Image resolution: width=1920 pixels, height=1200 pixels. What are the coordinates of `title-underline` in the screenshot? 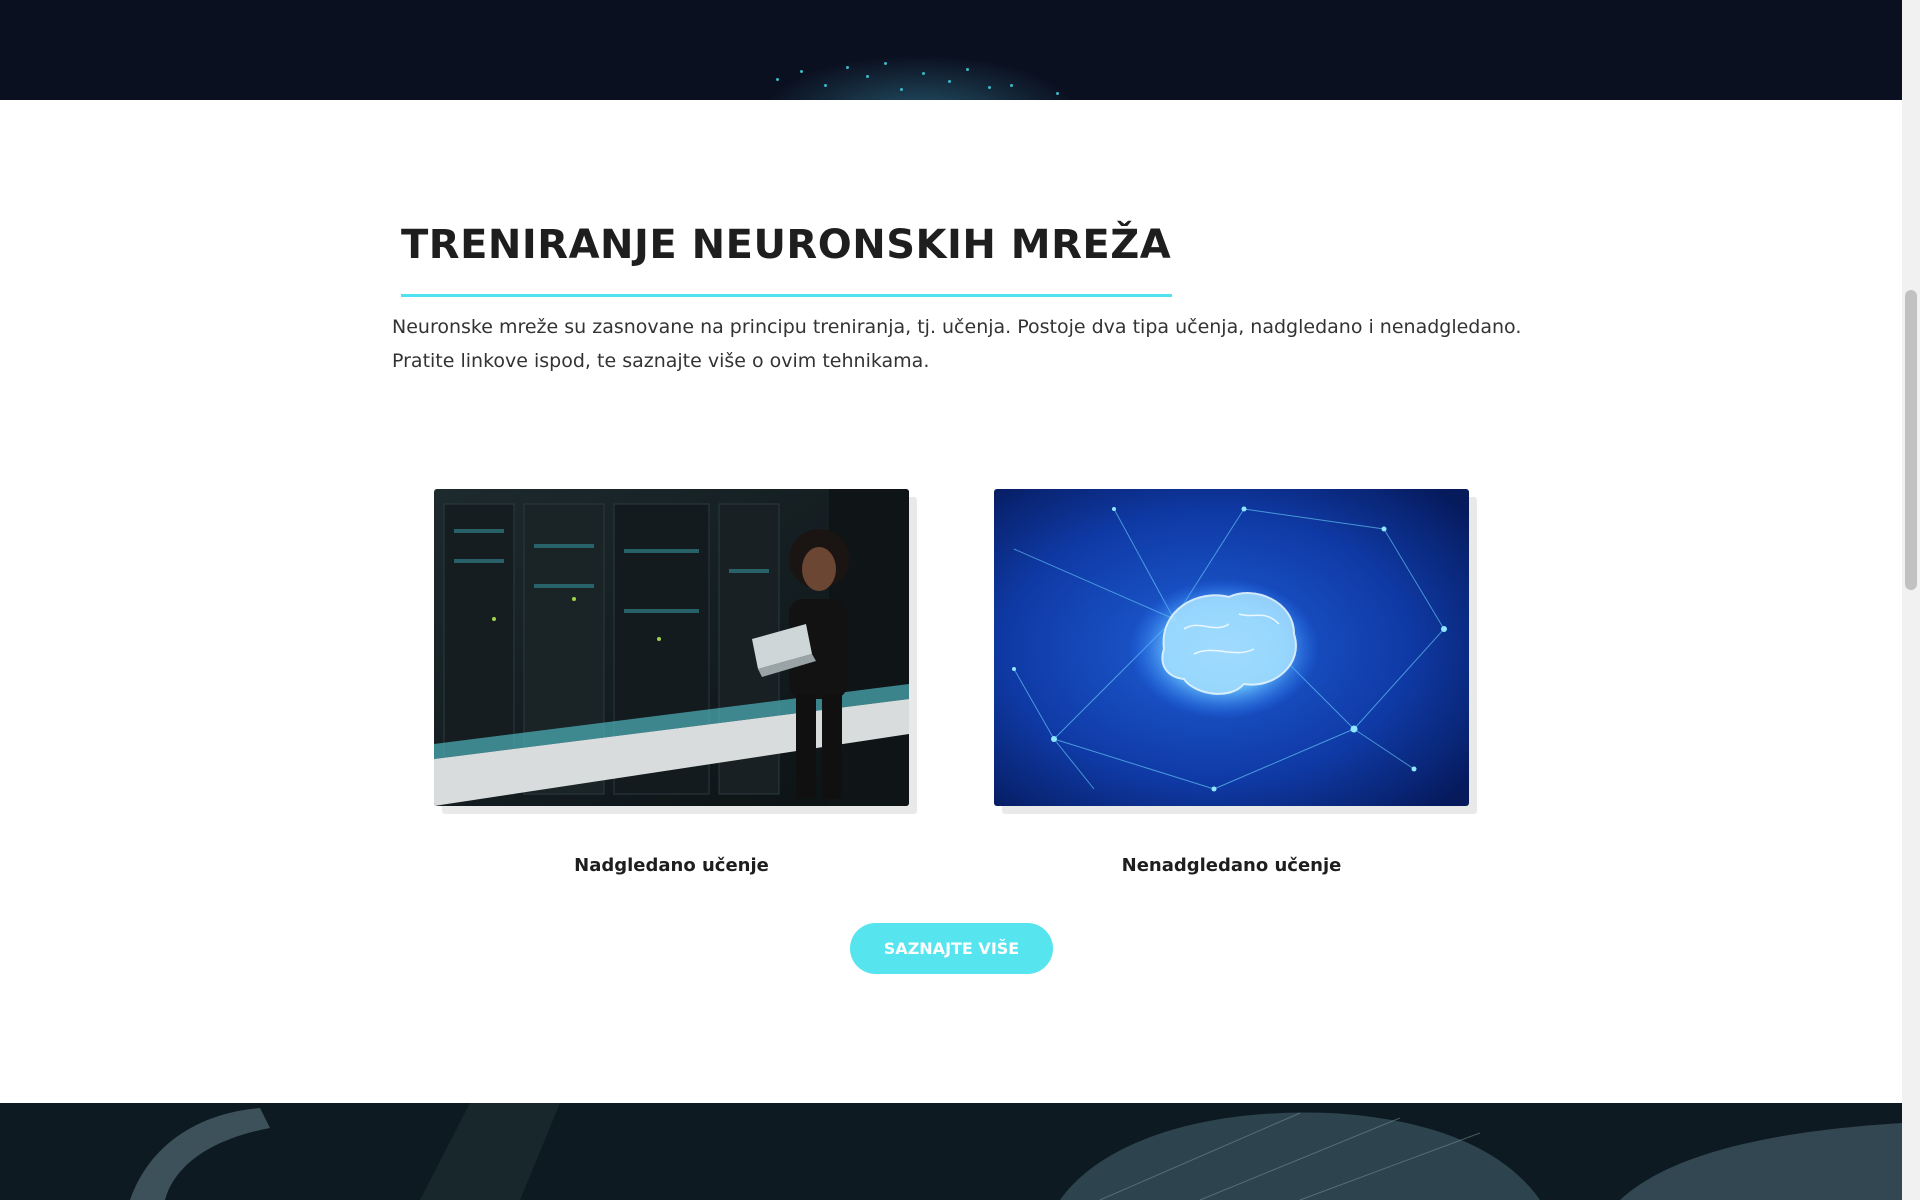 It's located at (786, 295).